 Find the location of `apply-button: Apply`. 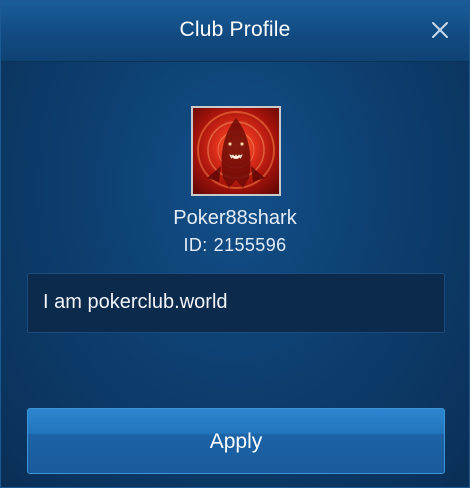

apply-button: Apply is located at coordinates (236, 441).